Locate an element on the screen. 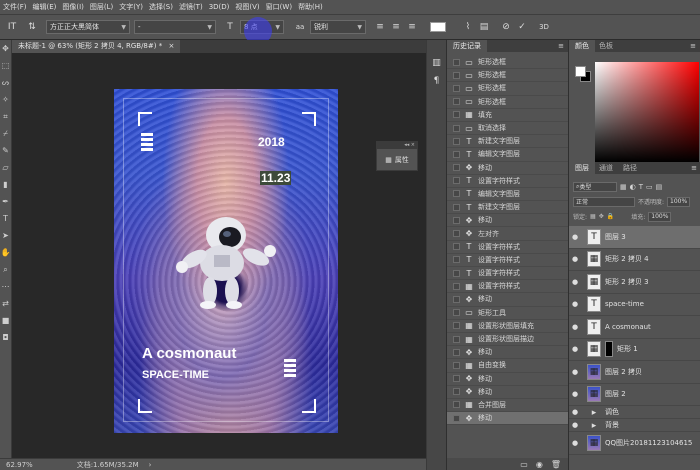  filter-type-icon: T is located at coordinates (641, 187).